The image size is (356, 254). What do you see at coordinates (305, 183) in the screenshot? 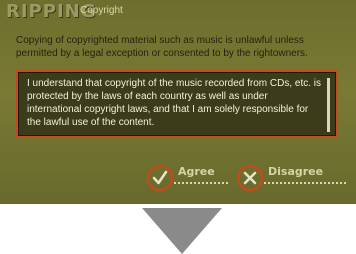
I see `disagree-underline` at bounding box center [305, 183].